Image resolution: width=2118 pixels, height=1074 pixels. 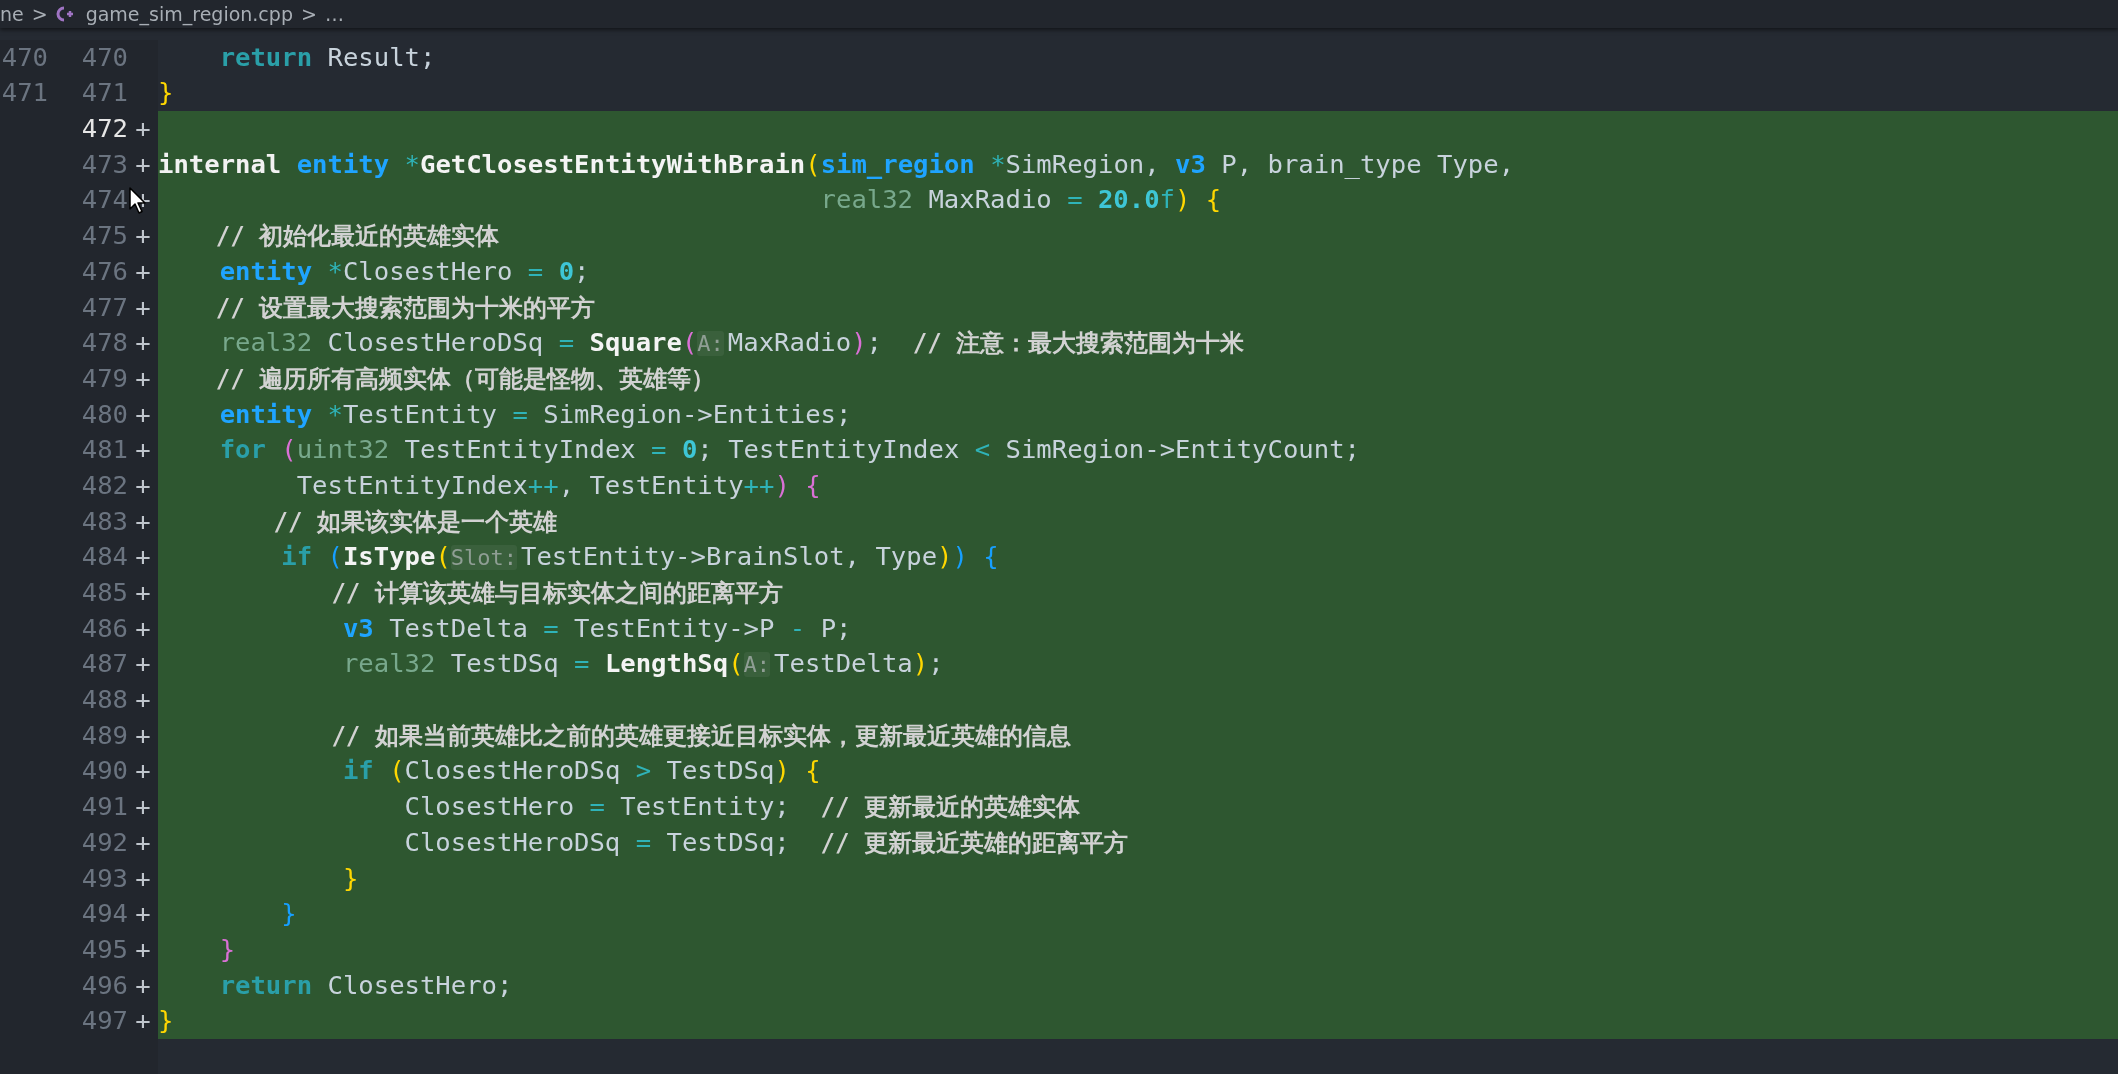 What do you see at coordinates (414, 522) in the screenshot?
I see `code-line: // 如果该实体是一个英雄` at bounding box center [414, 522].